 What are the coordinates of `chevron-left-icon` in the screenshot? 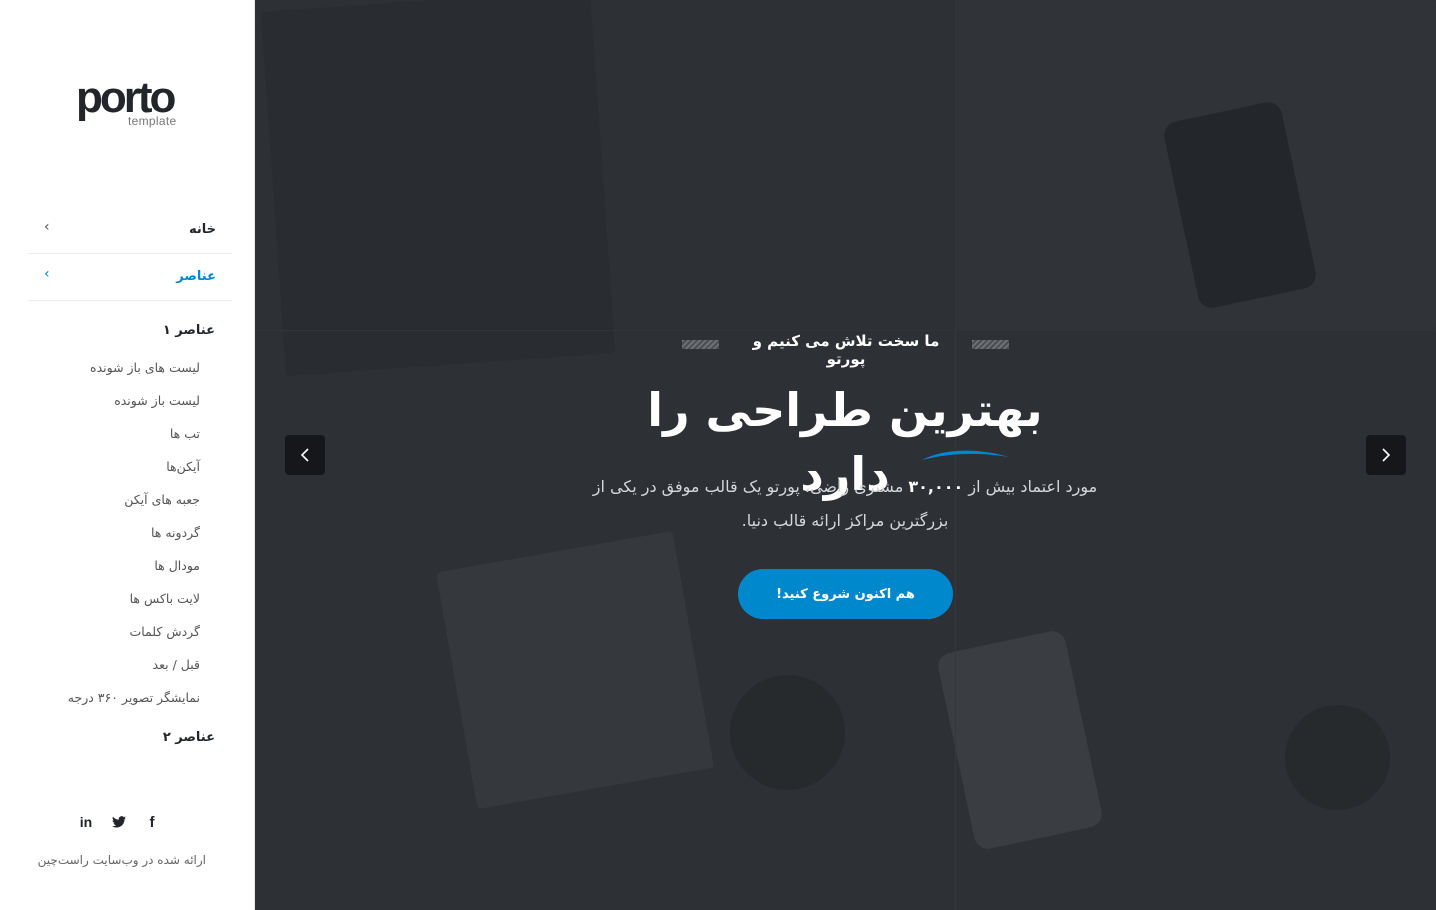 It's located at (304, 455).